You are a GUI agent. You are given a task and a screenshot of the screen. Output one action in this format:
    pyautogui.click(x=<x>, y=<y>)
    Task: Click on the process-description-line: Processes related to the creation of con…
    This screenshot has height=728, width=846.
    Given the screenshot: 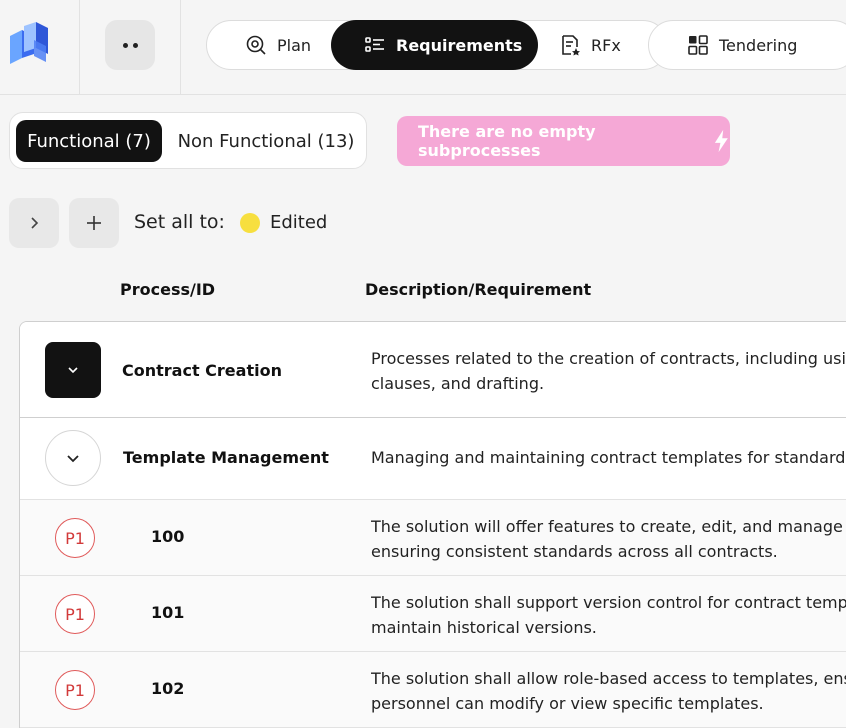 What is the action you would take?
    pyautogui.click(x=608, y=358)
    